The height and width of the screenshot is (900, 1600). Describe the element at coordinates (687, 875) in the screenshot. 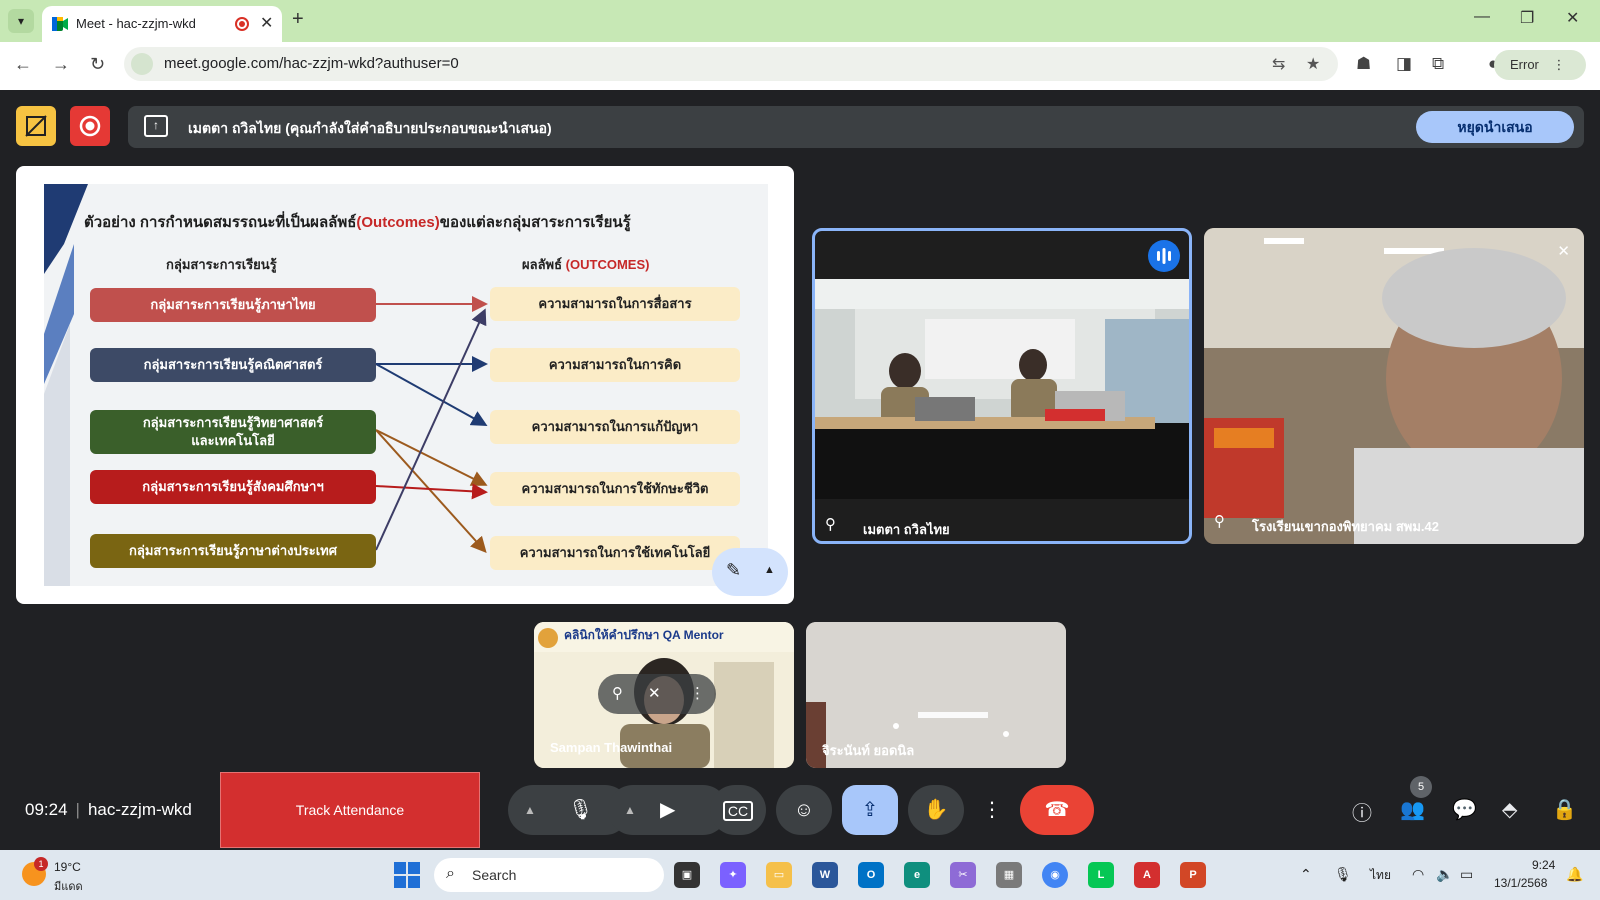

I see `task-view-icon: ▣` at that location.